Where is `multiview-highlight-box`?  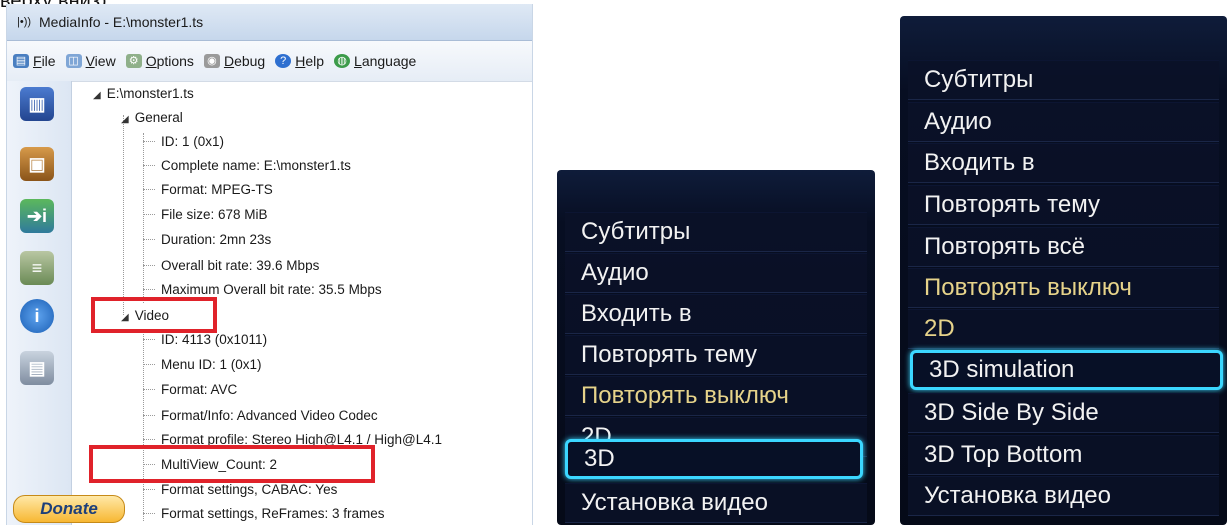 multiview-highlight-box is located at coordinates (232, 464).